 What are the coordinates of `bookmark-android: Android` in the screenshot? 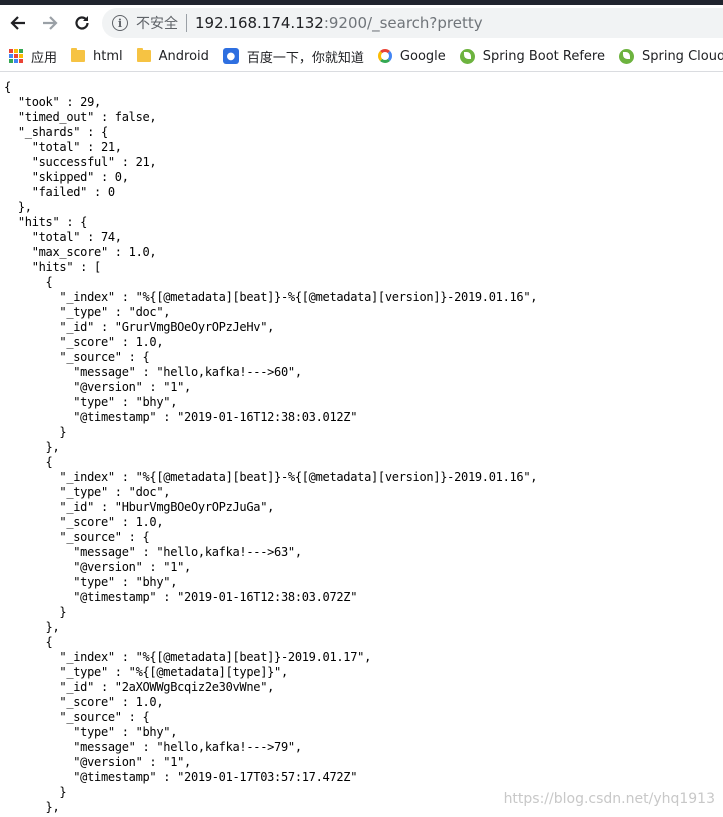 It's located at (172, 56).